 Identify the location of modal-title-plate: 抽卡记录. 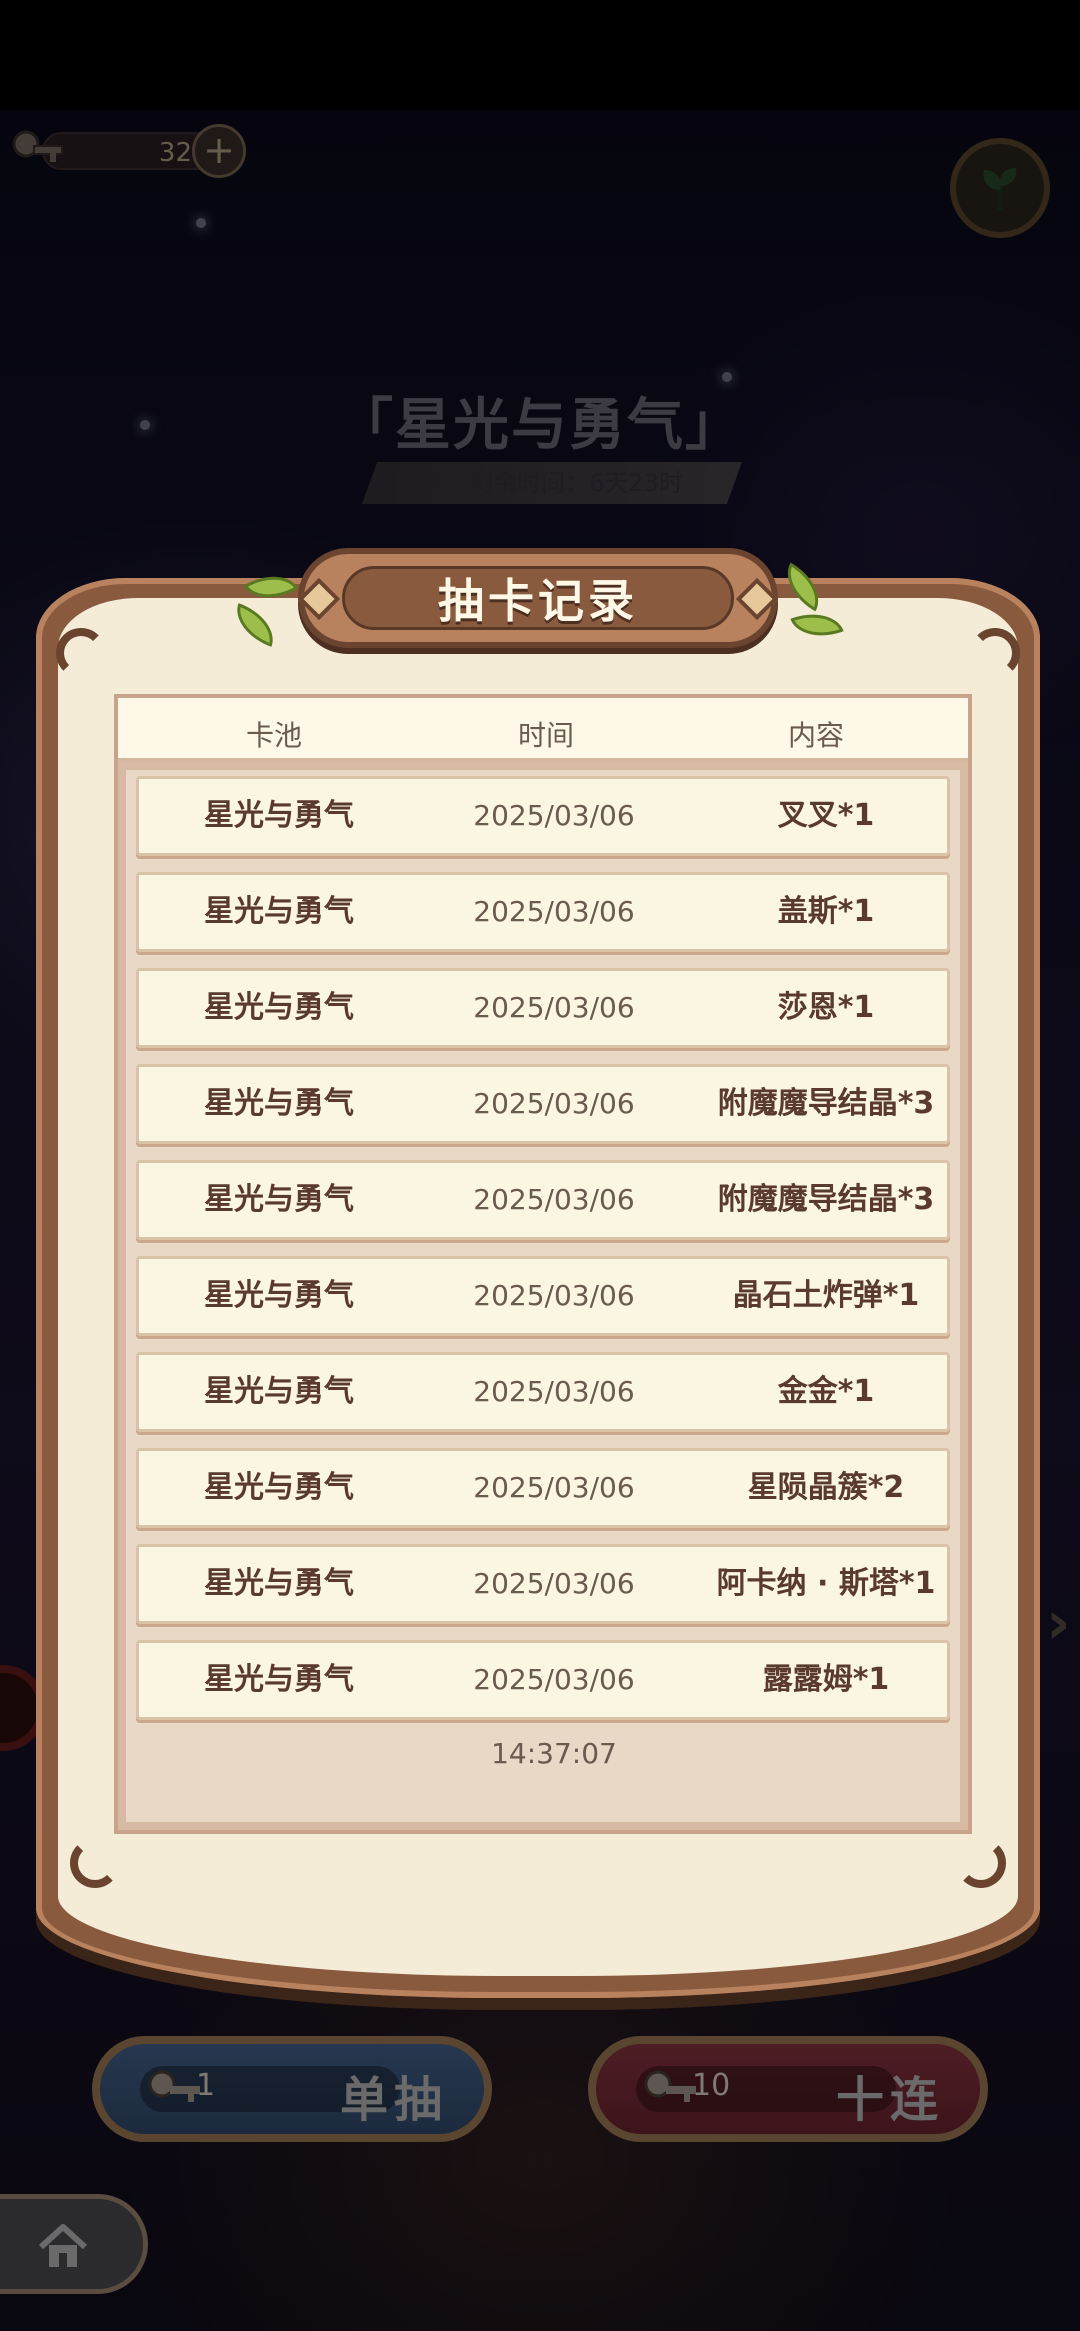
(538, 598).